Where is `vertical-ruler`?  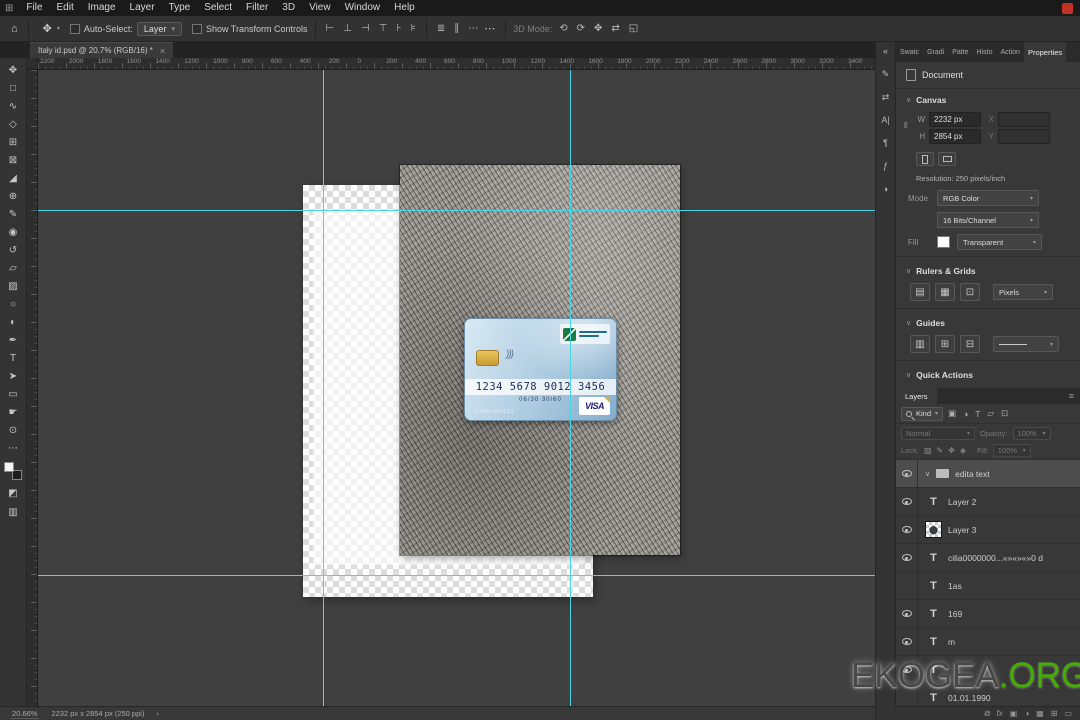
vertical-ruler is located at coordinates (32, 388).